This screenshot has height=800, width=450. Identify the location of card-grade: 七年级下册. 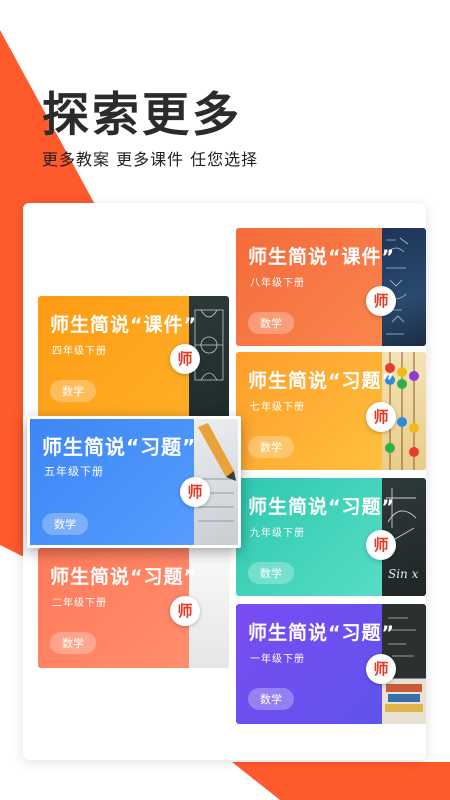
(277, 407).